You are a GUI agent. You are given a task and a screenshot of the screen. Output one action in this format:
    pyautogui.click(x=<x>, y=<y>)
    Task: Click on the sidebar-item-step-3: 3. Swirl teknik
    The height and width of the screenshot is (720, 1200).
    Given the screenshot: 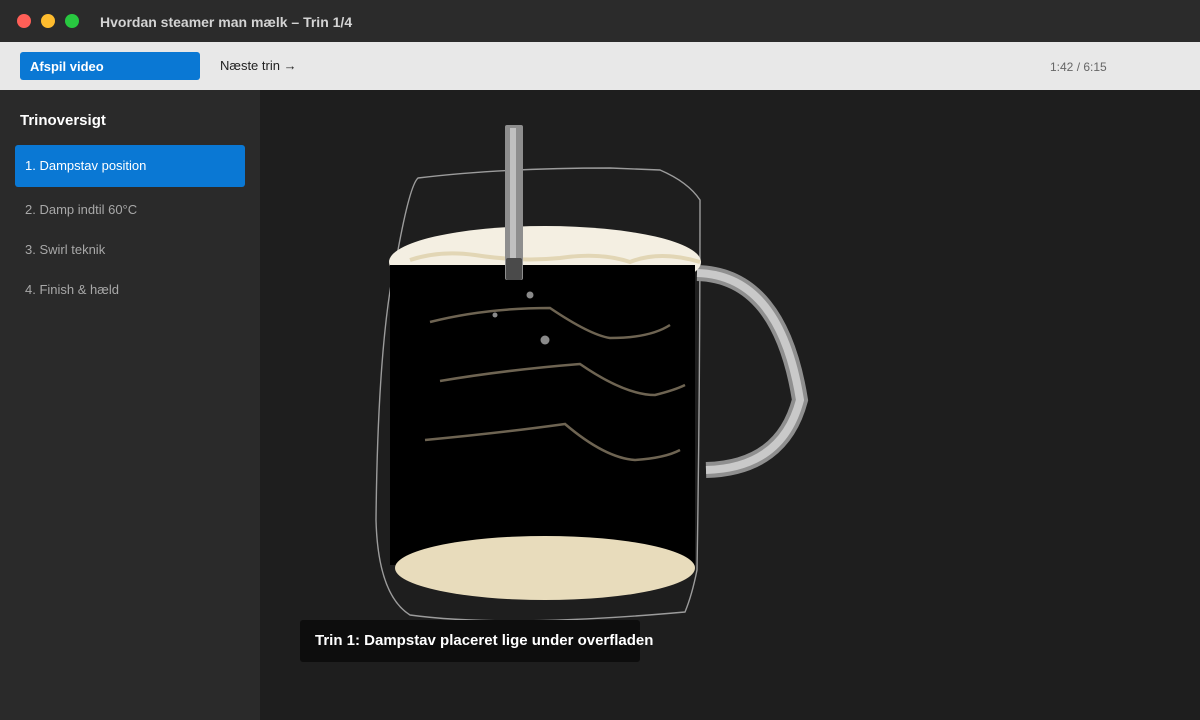 What is the action you would take?
    pyautogui.click(x=130, y=250)
    